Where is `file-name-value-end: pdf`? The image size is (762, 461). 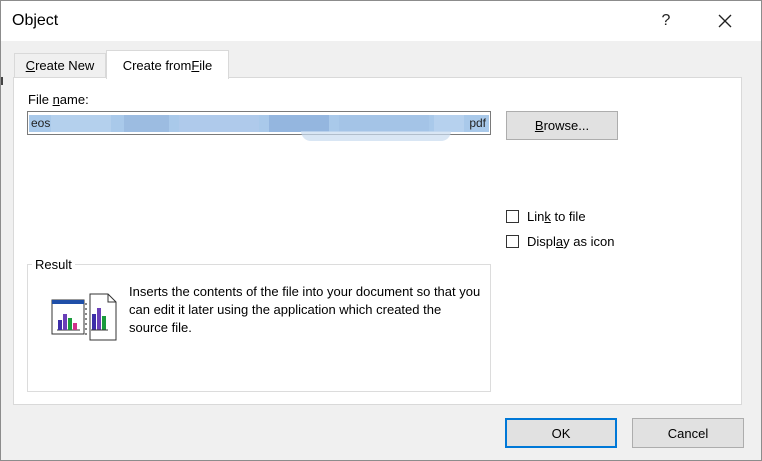 file-name-value-end: pdf is located at coordinates (477, 123).